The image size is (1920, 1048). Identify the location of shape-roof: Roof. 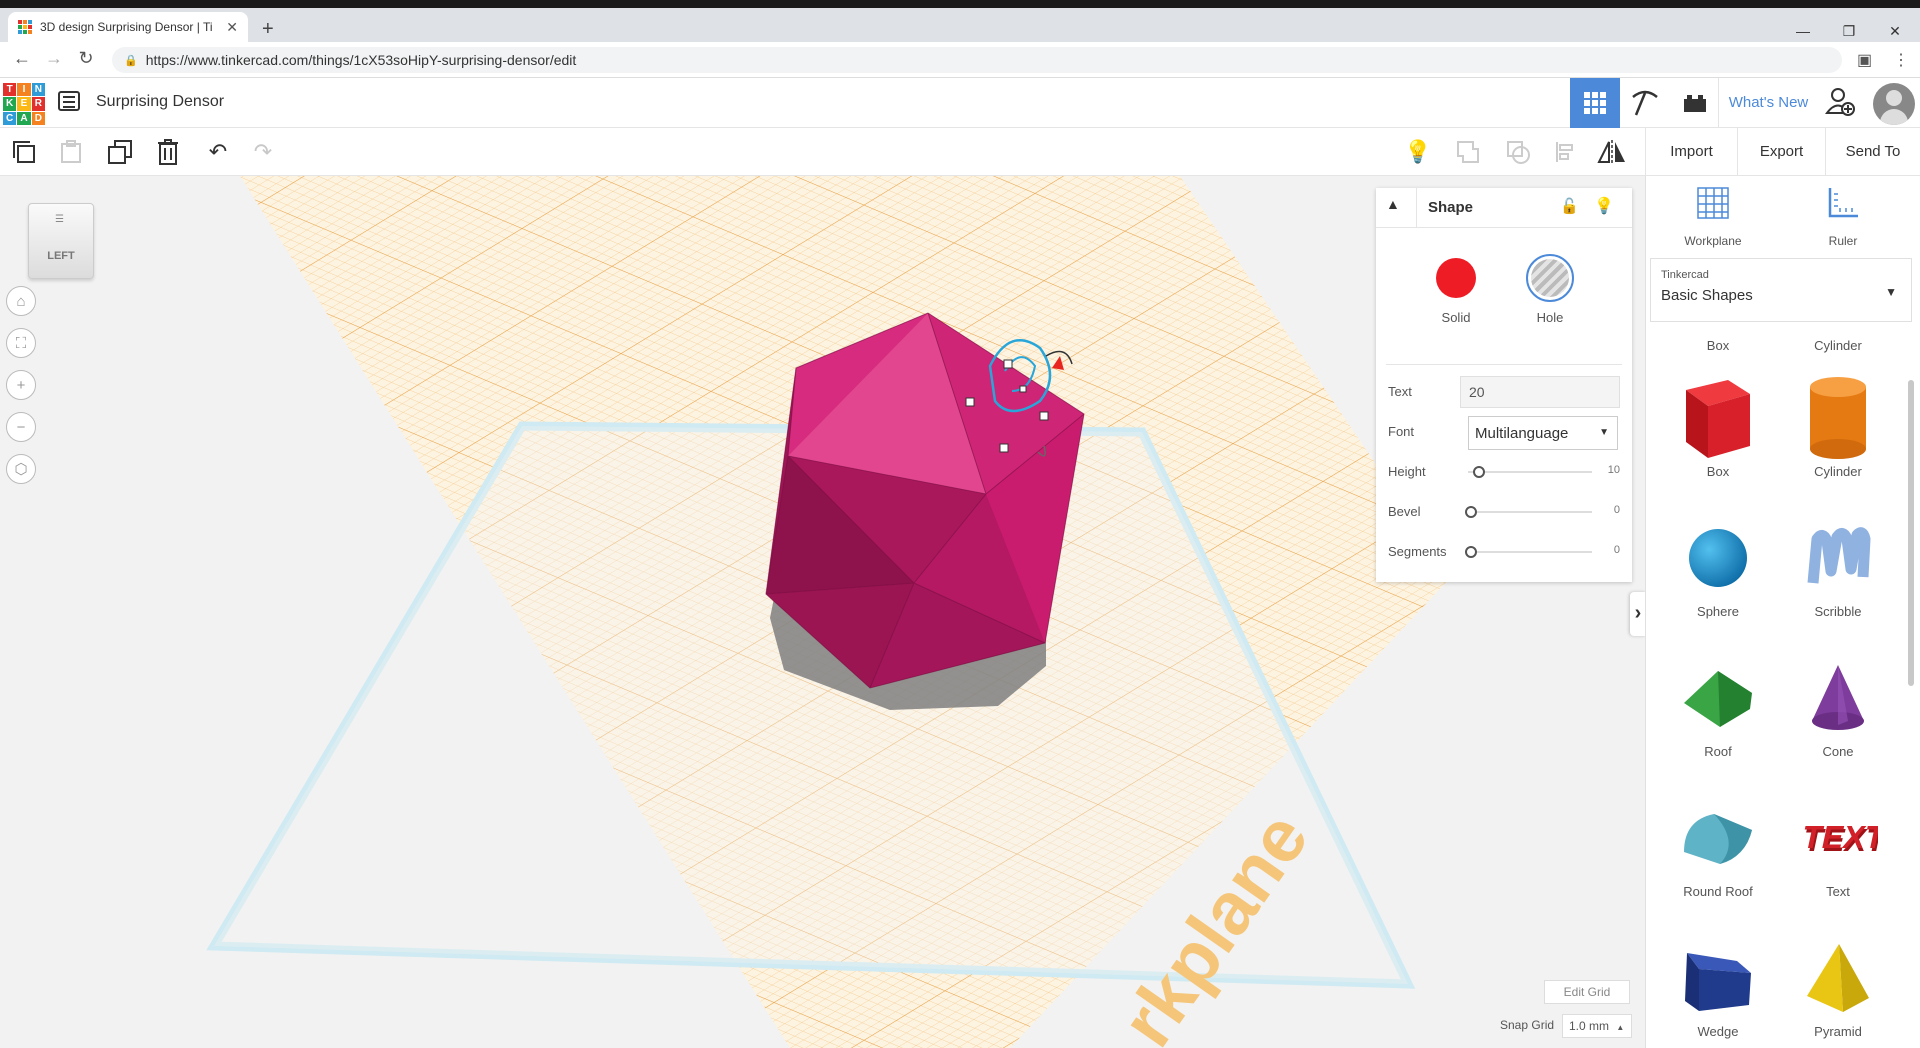
(1718, 705).